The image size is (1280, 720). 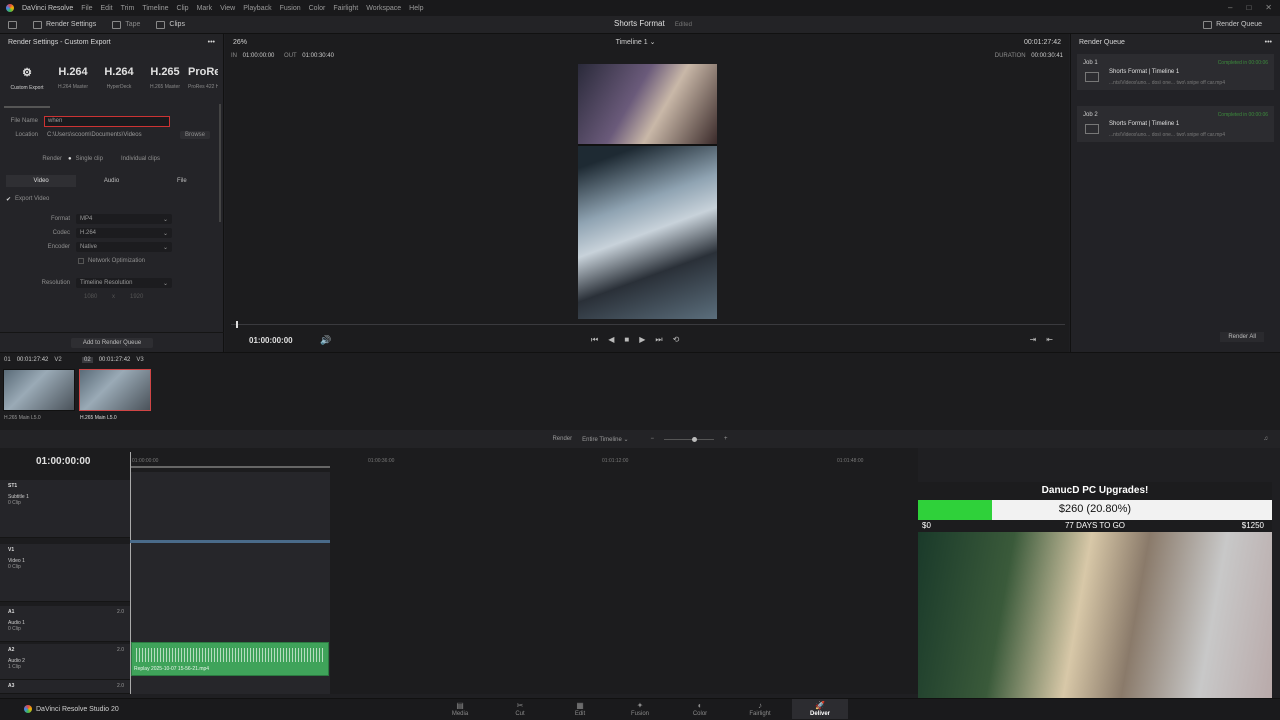 What do you see at coordinates (89, 159) in the screenshot?
I see `single-clip-option: Single clip` at bounding box center [89, 159].